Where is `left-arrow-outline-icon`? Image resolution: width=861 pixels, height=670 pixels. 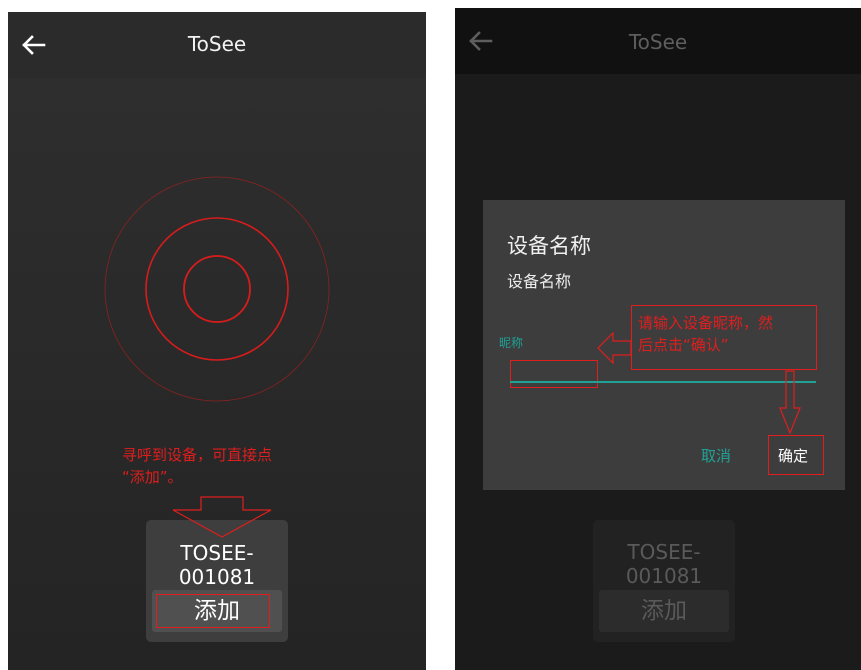 left-arrow-outline-icon is located at coordinates (614, 348).